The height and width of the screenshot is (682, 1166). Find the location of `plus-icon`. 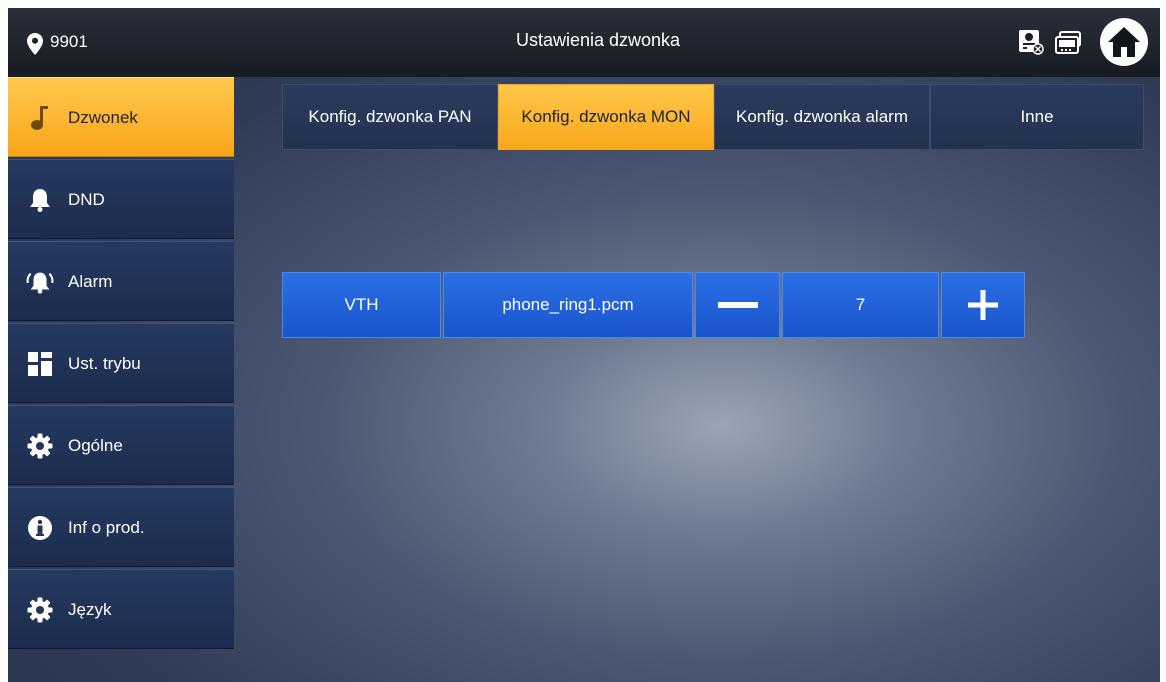

plus-icon is located at coordinates (983, 305).